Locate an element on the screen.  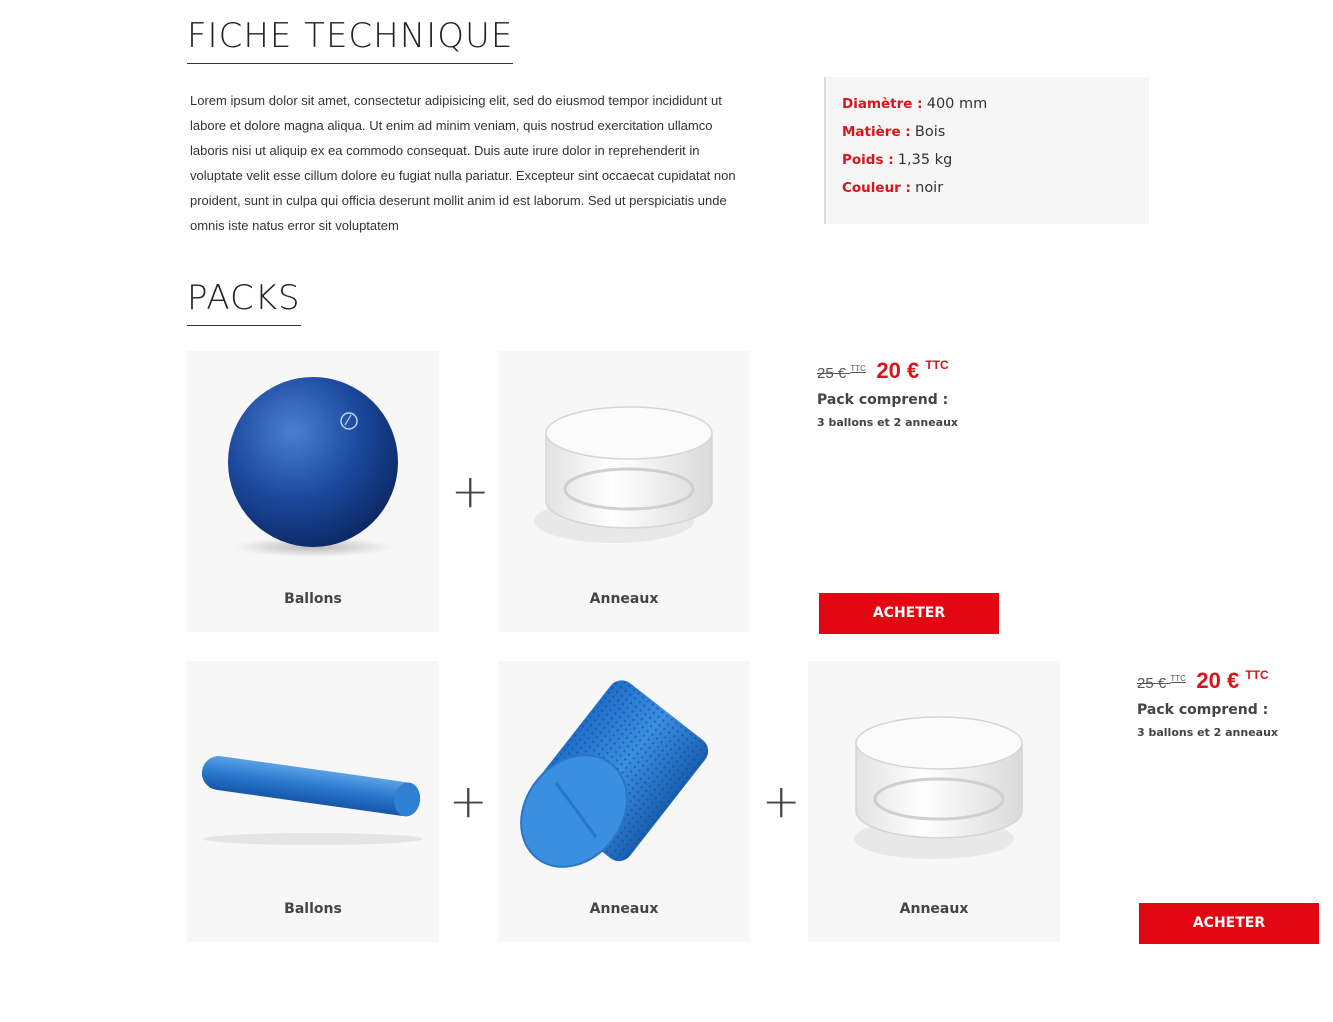
spec-value: 1,35 kg is located at coordinates (925, 160).